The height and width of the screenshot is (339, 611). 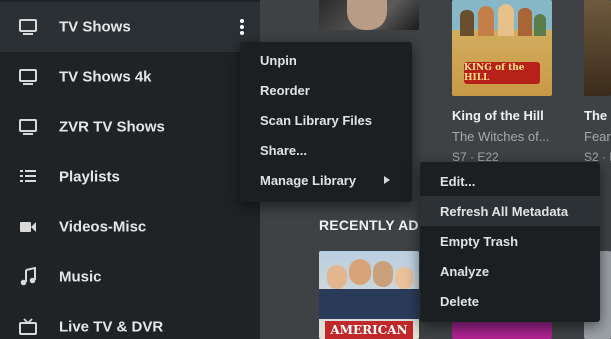 I want to click on sidebar-item-playlists: Playlists, so click(x=130, y=177).